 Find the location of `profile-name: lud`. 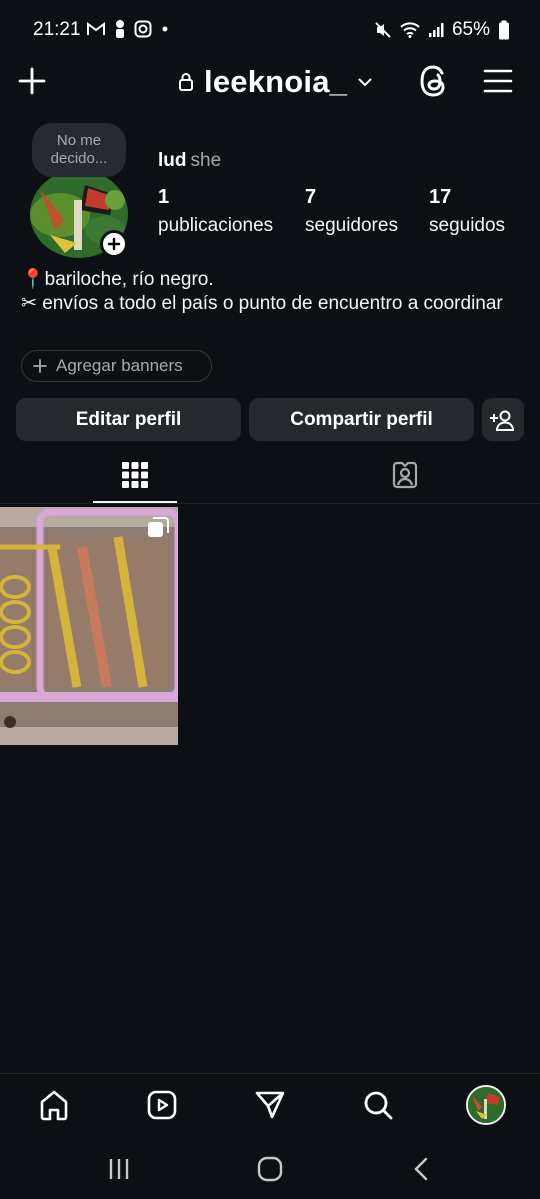

profile-name: lud is located at coordinates (172, 160).